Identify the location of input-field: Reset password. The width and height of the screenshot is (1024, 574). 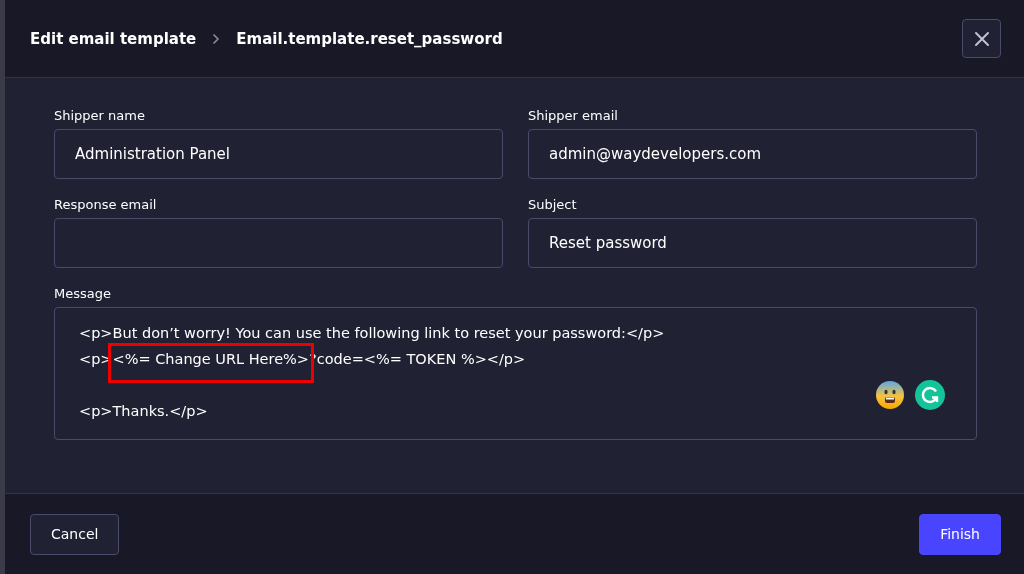
(752, 243).